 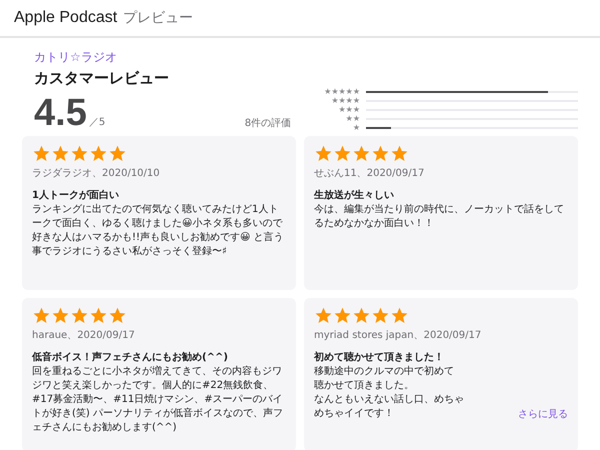 What do you see at coordinates (354, 414) in the screenshot?
I see `review-text: めちゃイイです！` at bounding box center [354, 414].